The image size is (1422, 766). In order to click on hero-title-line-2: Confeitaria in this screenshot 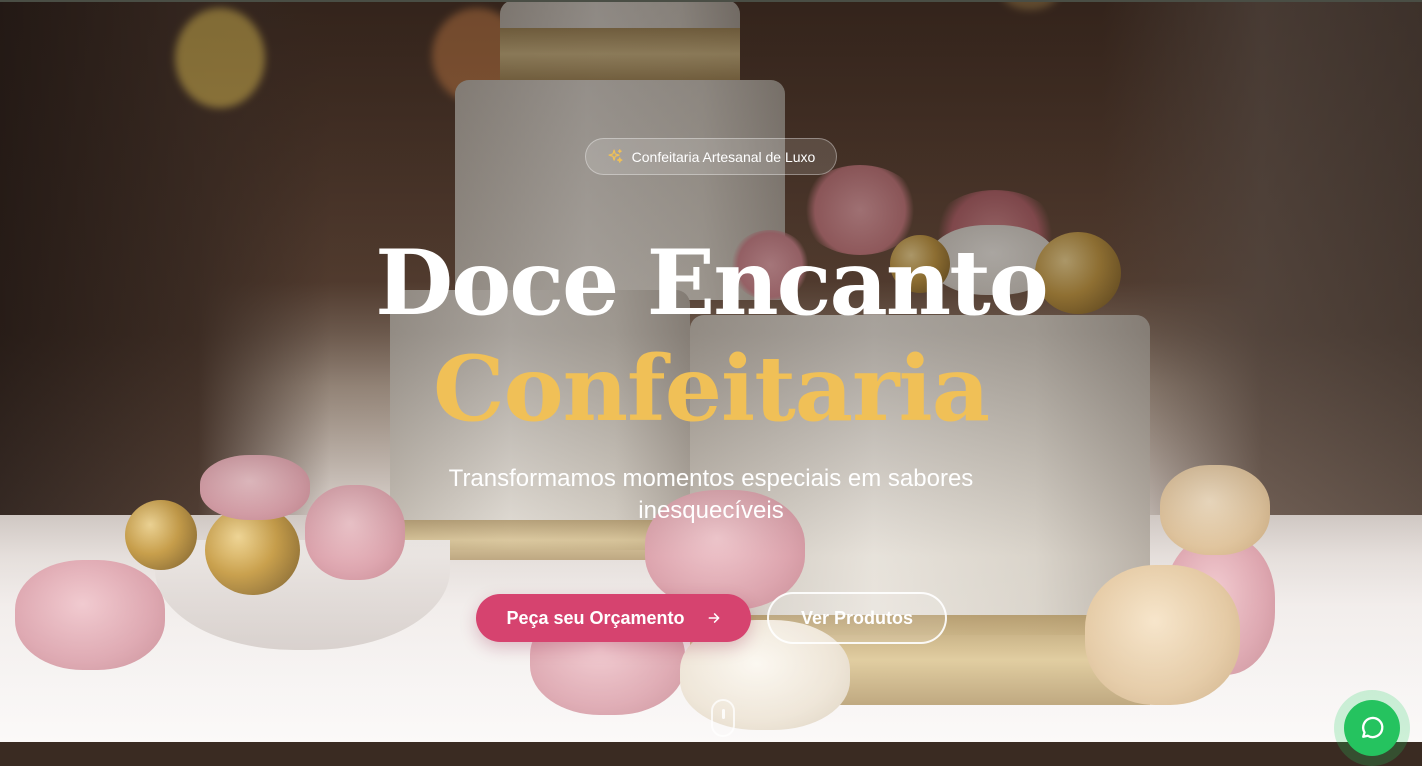, I will do `click(711, 389)`.